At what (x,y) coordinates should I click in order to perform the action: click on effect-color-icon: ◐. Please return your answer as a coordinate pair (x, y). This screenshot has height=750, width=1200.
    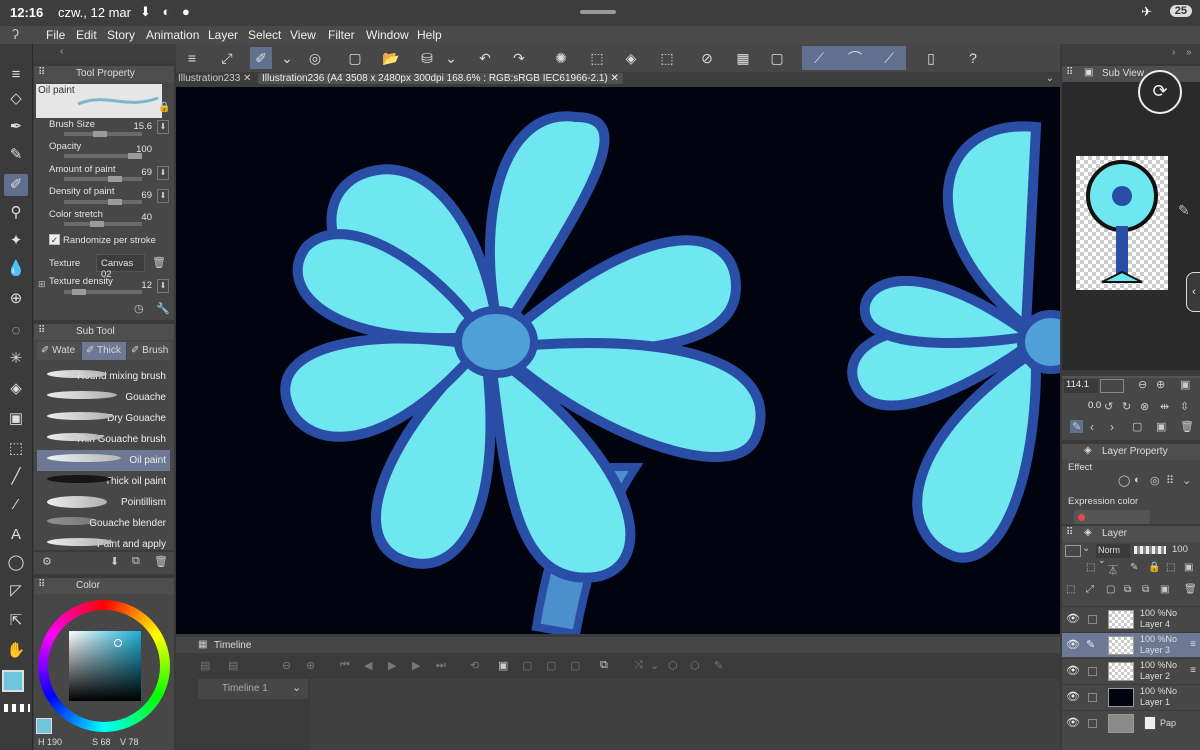
    Looking at the image, I should click on (1137, 480).